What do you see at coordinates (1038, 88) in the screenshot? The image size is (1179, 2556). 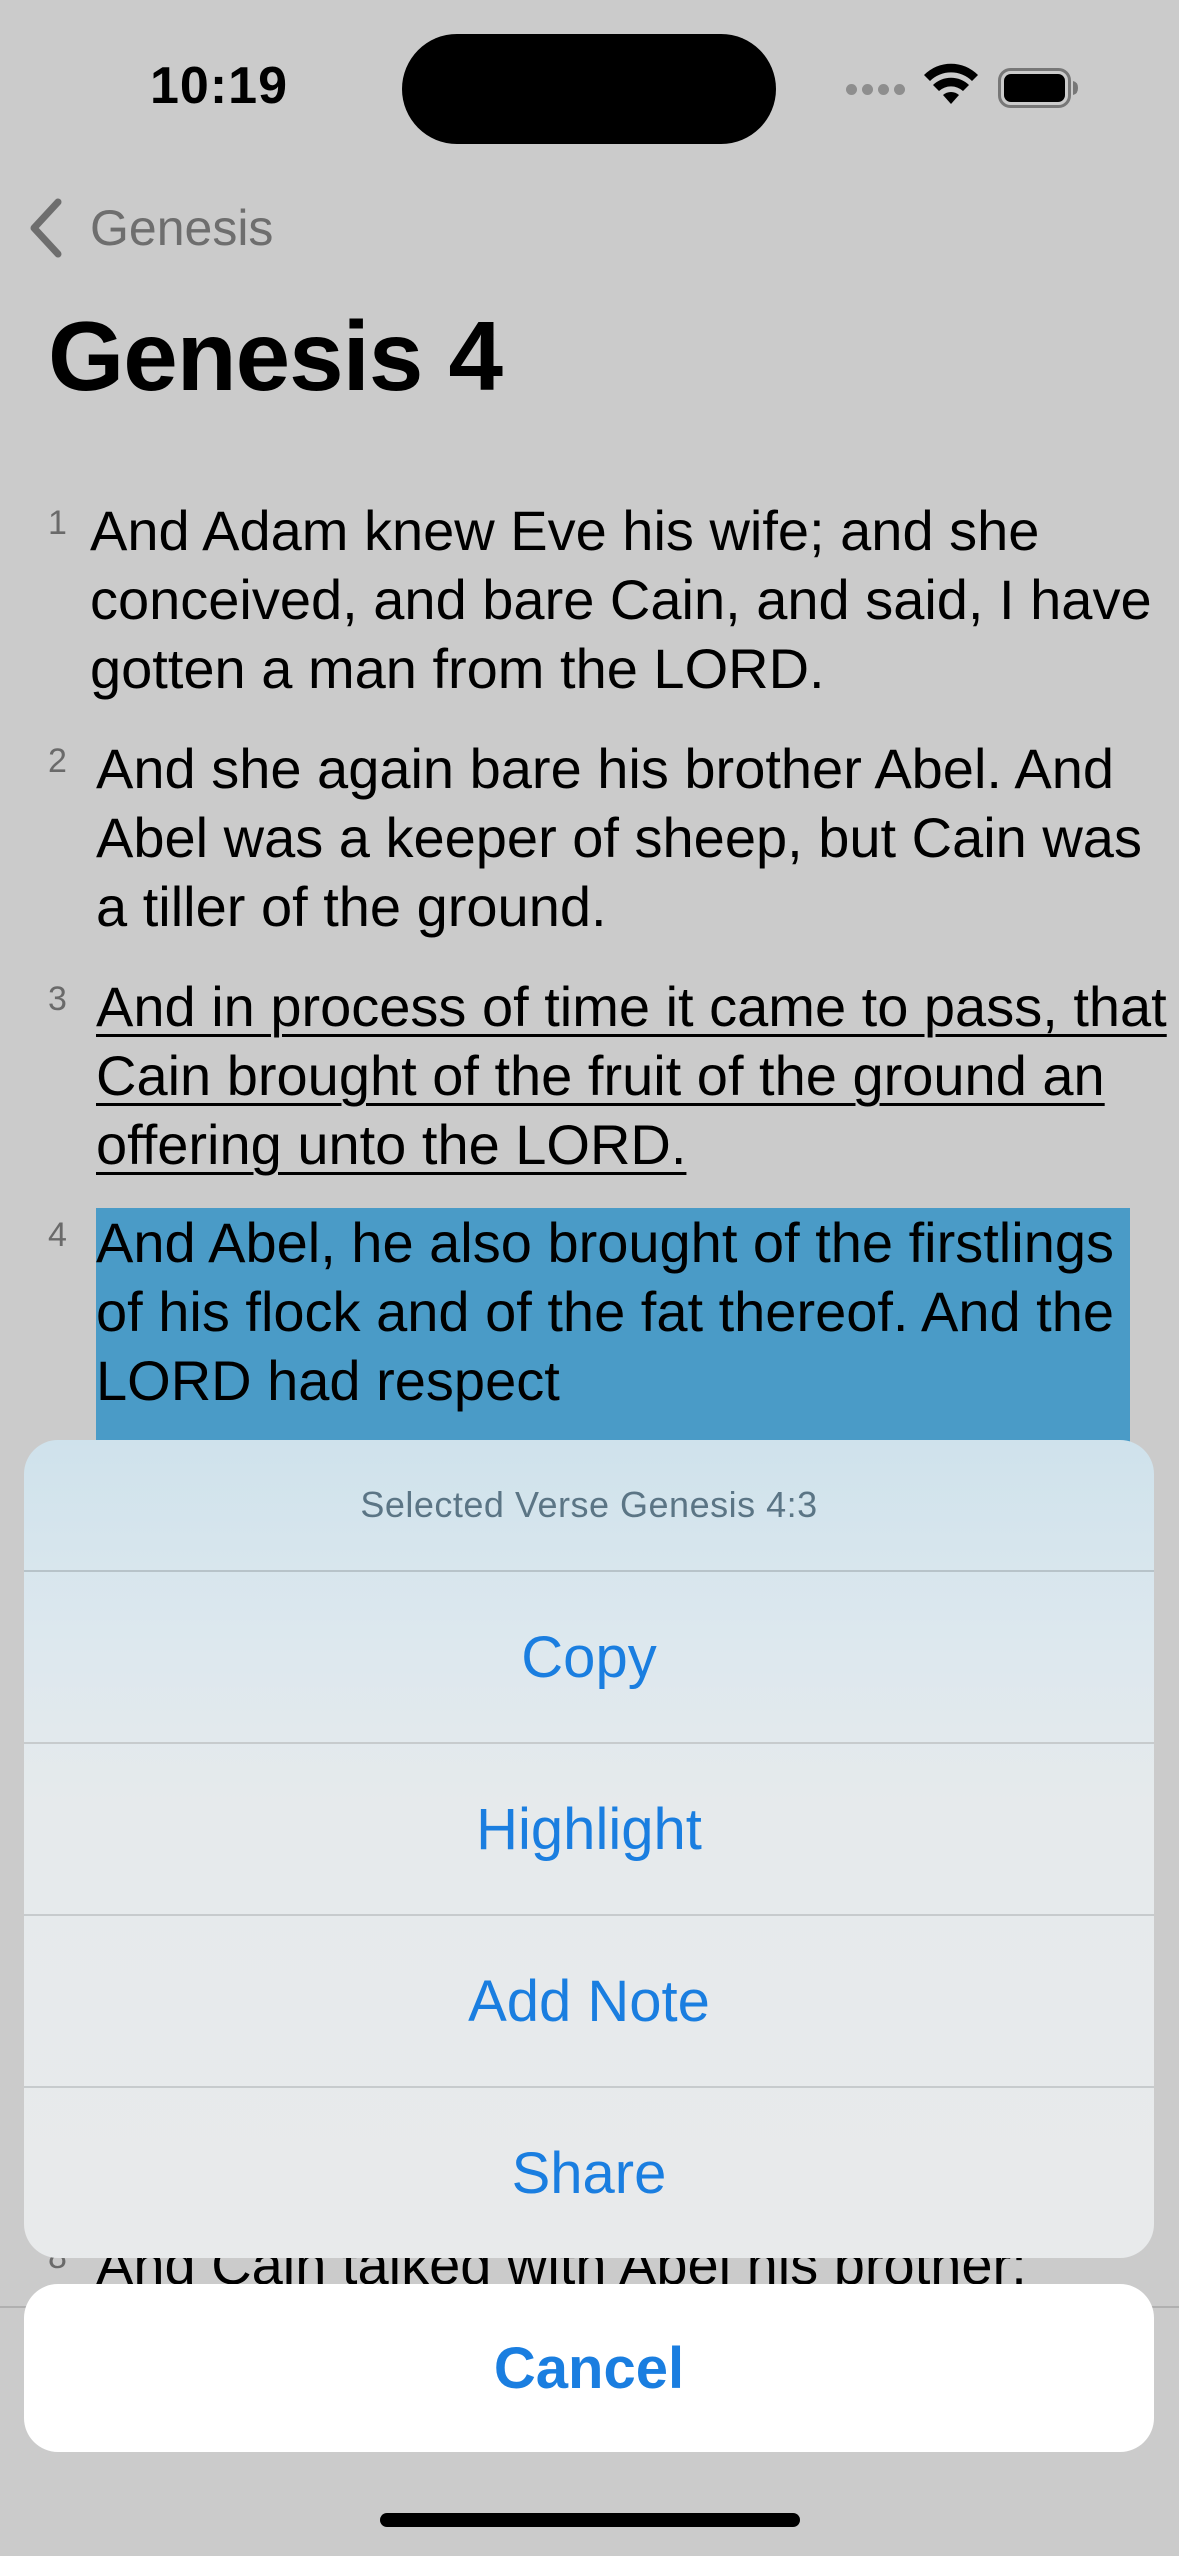 I see `battery-icon` at bounding box center [1038, 88].